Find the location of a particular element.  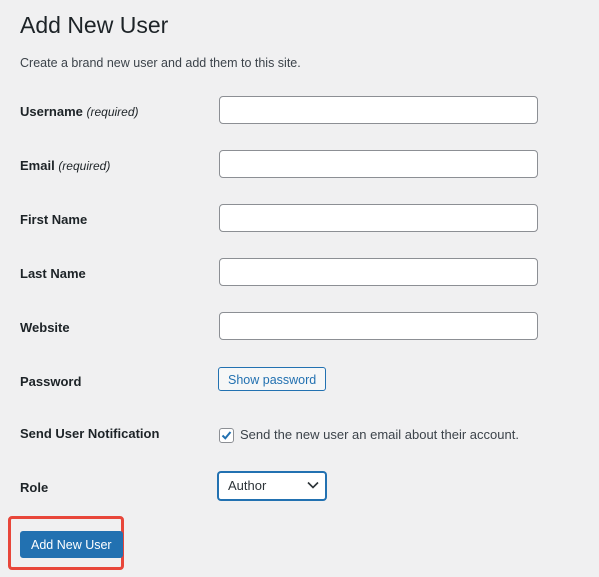

checkmark-icon is located at coordinates (226, 435).